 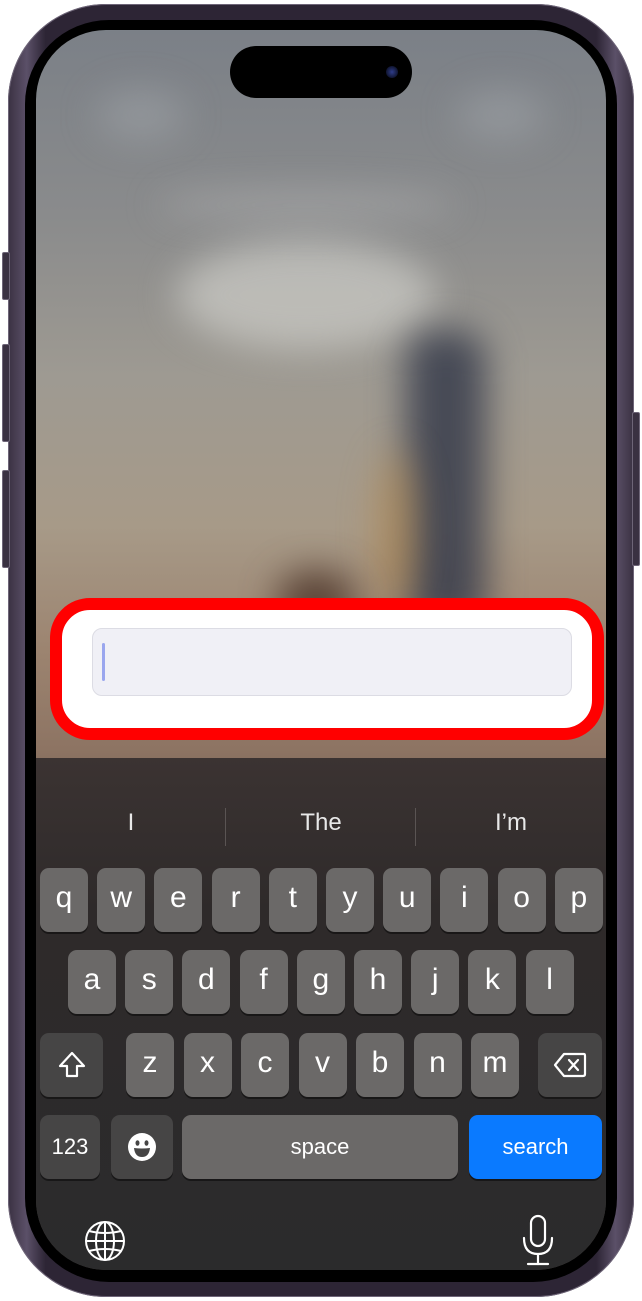 I want to click on key-o: o, so click(x=521, y=900).